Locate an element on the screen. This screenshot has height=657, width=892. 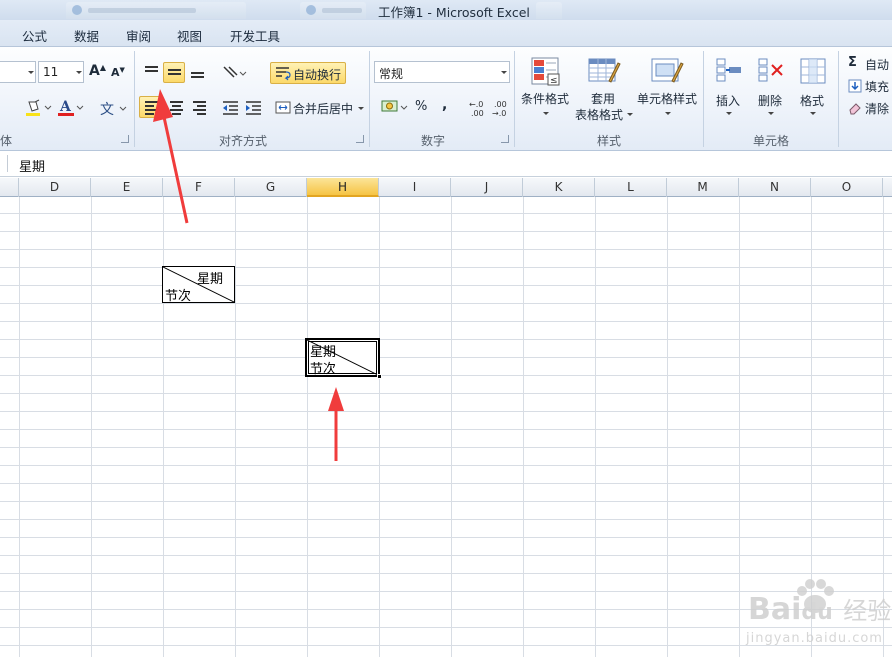
table-format-icon is located at coordinates (604, 70).